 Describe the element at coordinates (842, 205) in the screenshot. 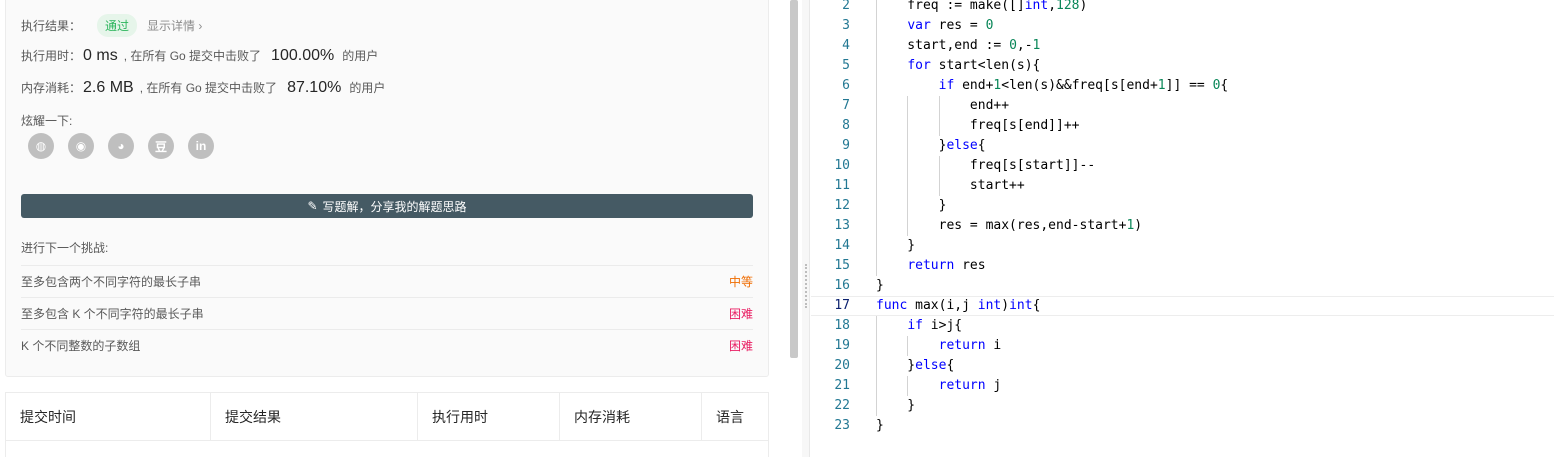

I see `line-number: 12` at that location.